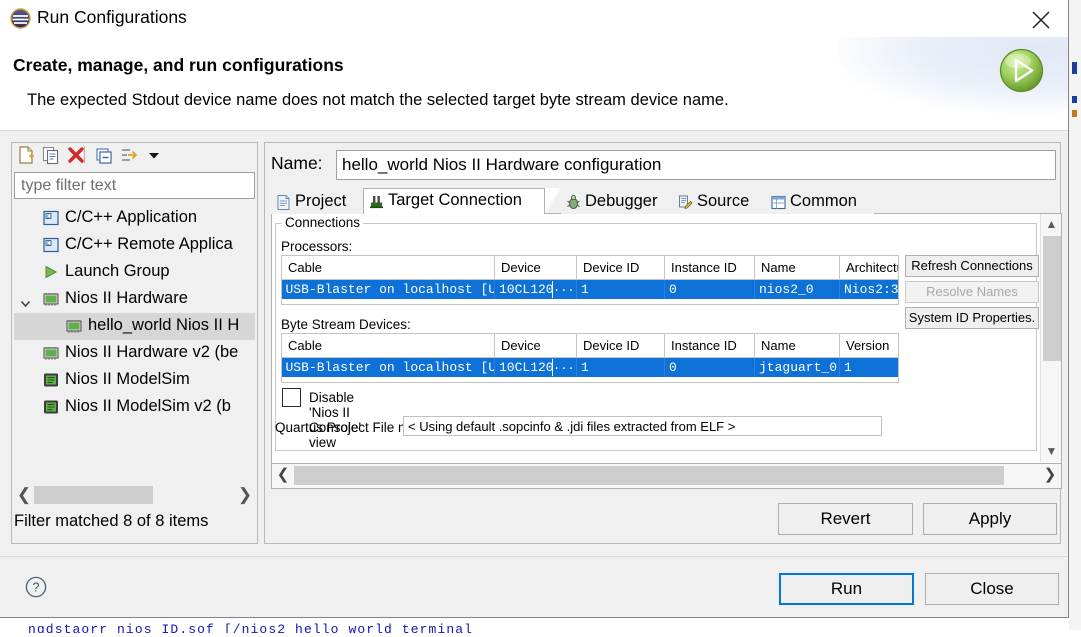 Image resolution: width=1081 pixels, height=637 pixels. What do you see at coordinates (51, 299) in the screenshot?
I see `nios-hw-icon` at bounding box center [51, 299].